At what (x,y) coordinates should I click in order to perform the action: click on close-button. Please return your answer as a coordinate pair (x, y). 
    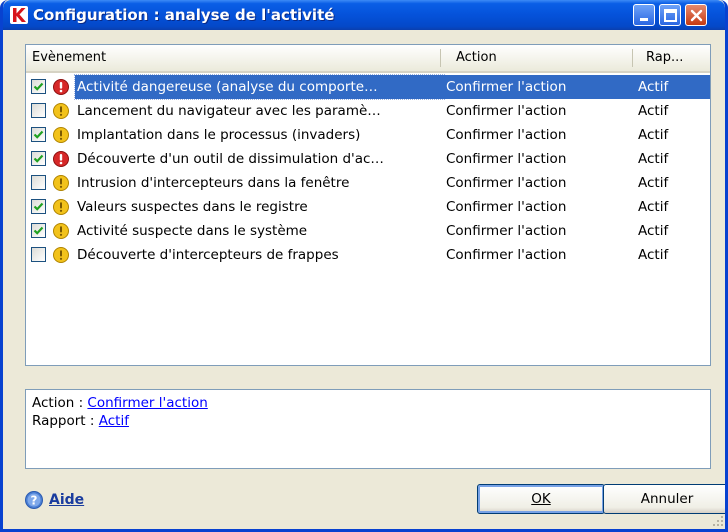
    Looking at the image, I should click on (696, 15).